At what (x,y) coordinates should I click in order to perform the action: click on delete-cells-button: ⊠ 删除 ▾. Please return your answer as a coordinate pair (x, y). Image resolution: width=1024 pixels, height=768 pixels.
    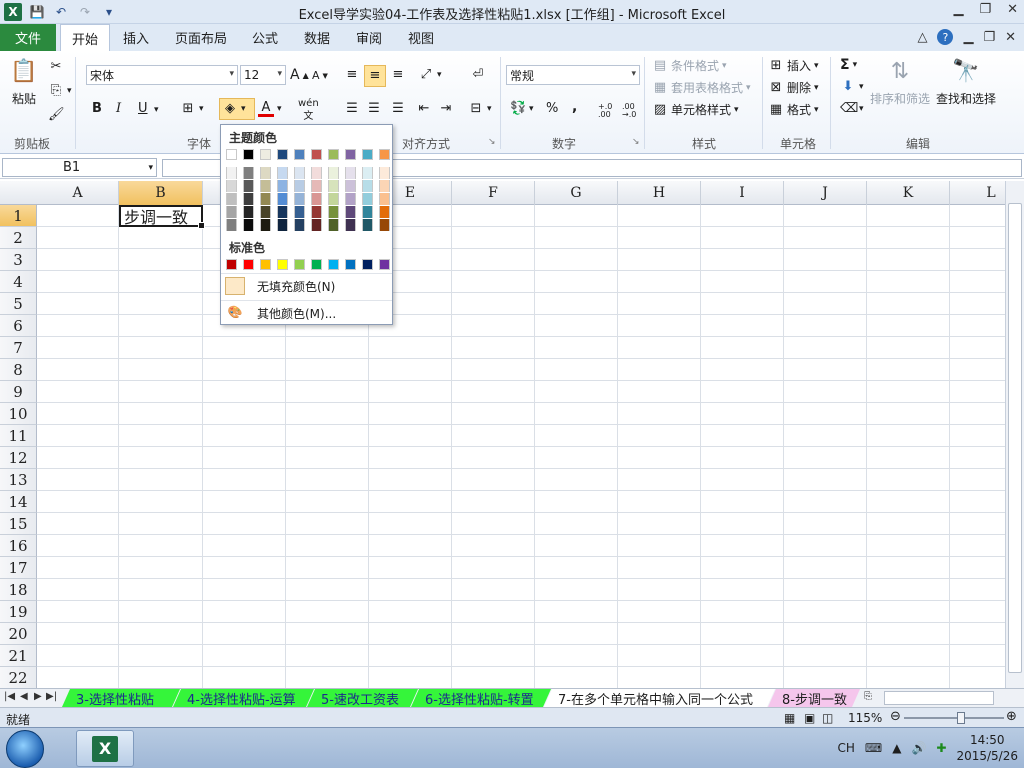
    Looking at the image, I should click on (793, 87).